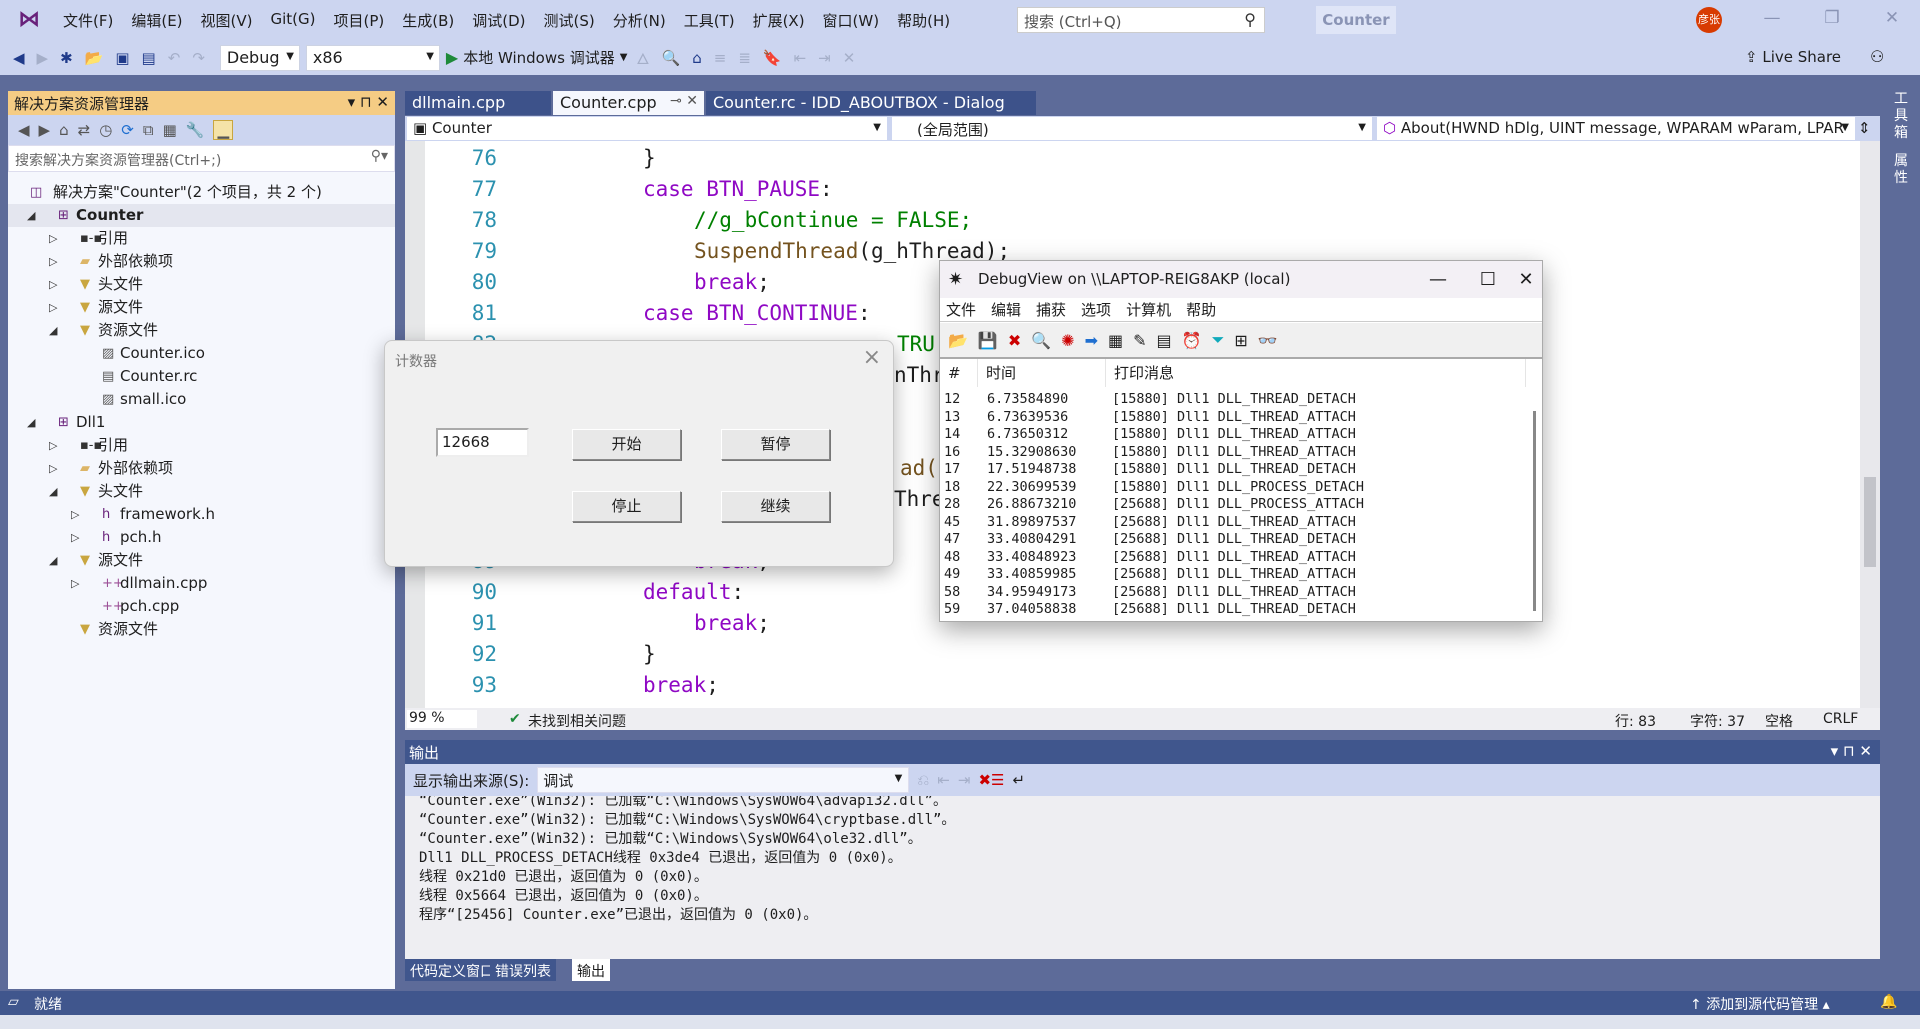 This screenshot has height=1029, width=1920. What do you see at coordinates (1772, 20) in the screenshot?
I see `minimize-icon: —` at bounding box center [1772, 20].